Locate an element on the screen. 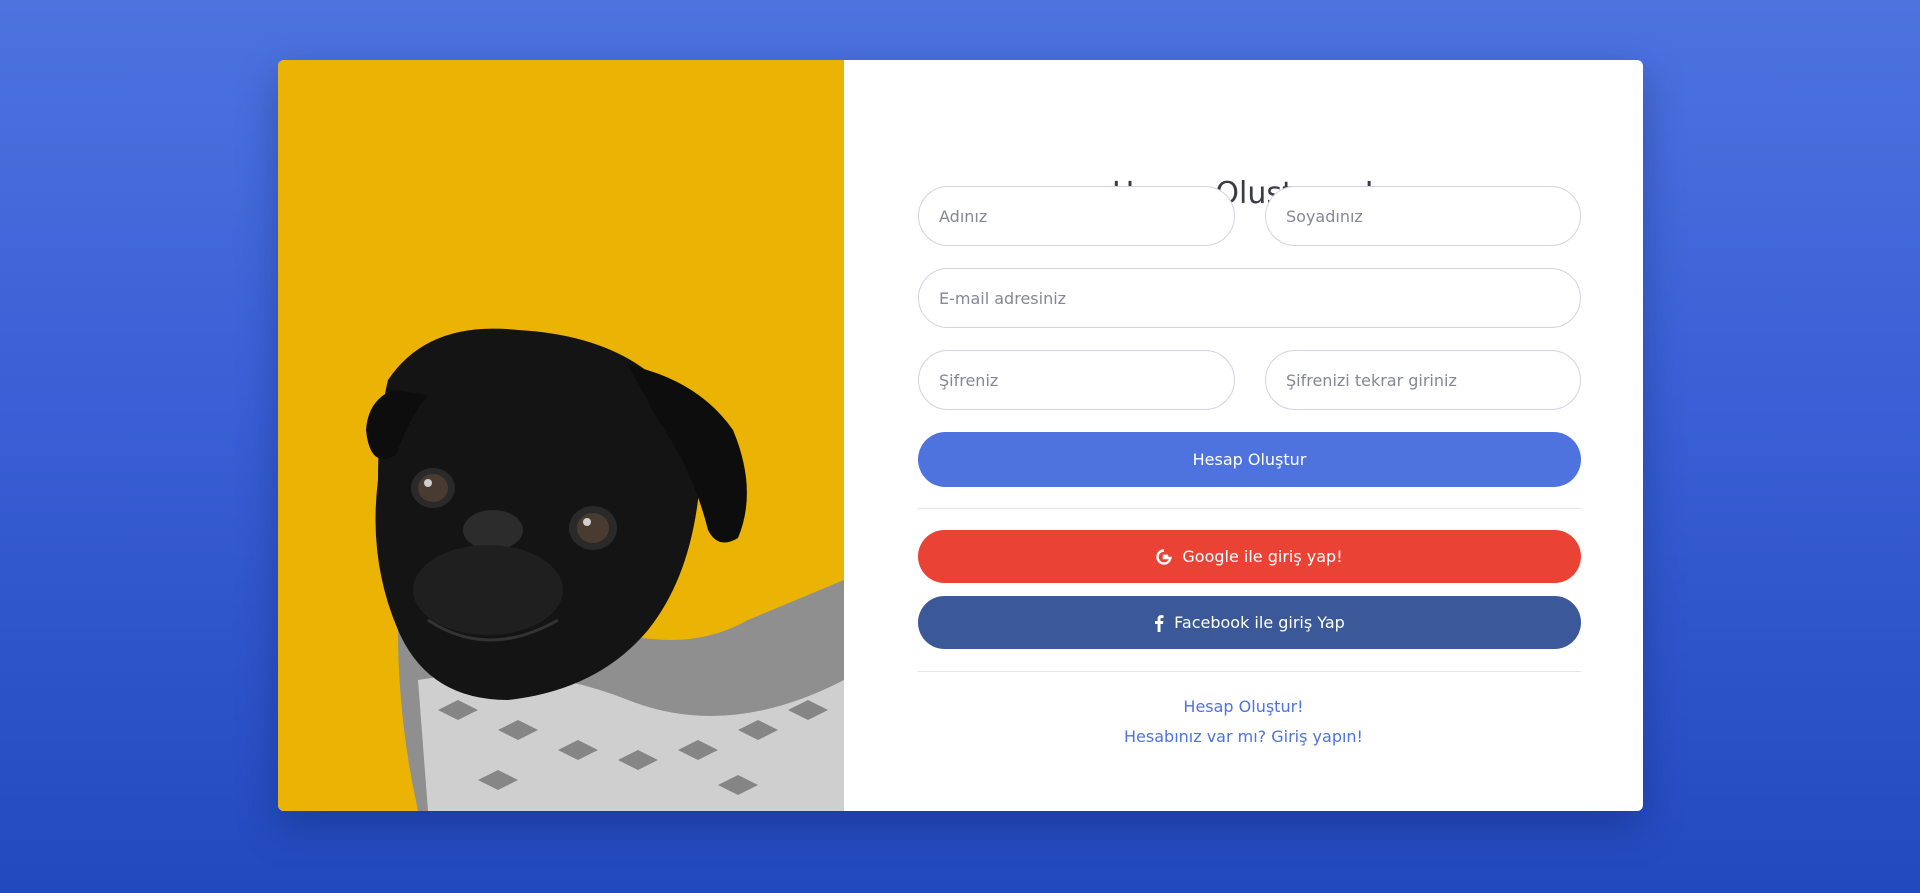 Image resolution: width=1920 pixels, height=893 pixels. password-field is located at coordinates (1076, 380).